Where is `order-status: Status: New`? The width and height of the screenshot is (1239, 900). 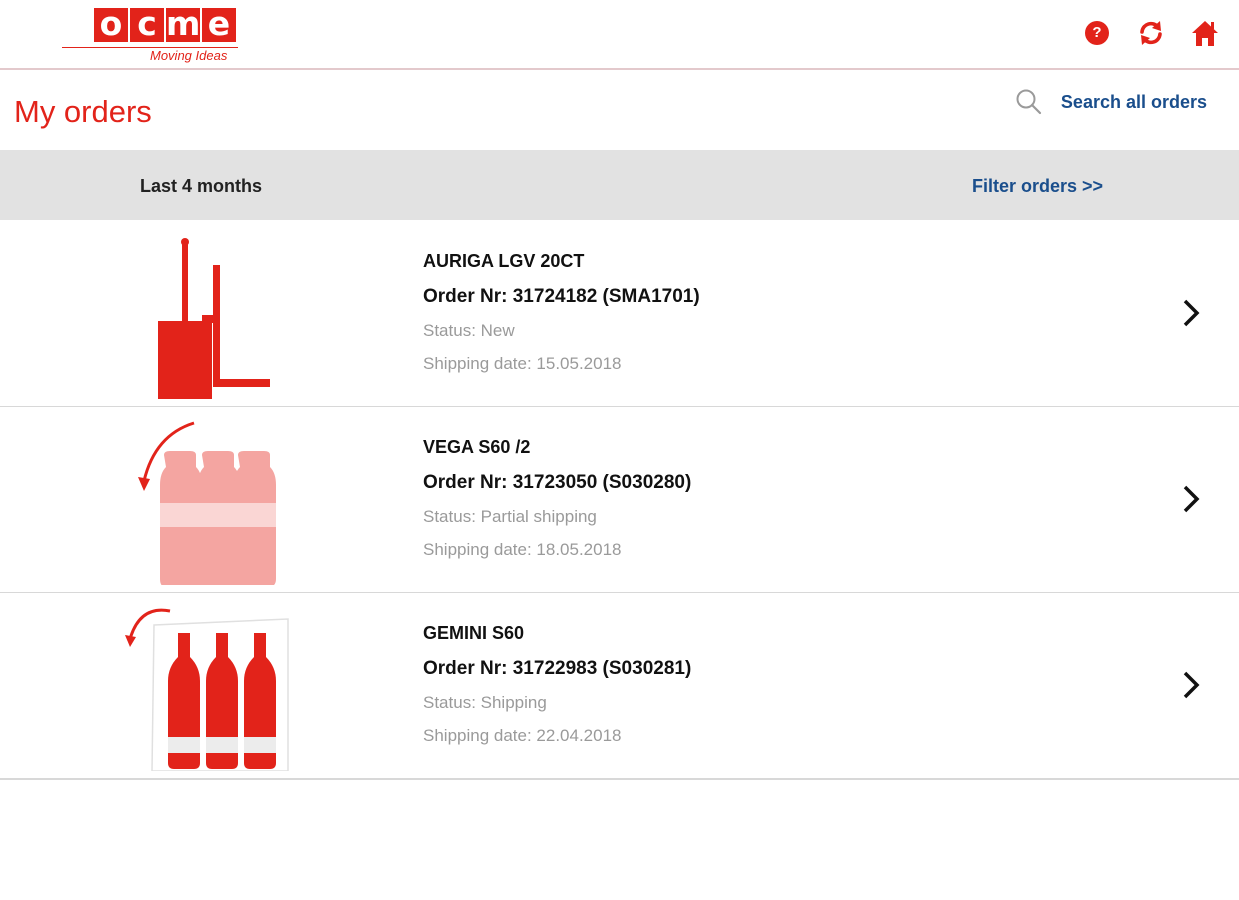 order-status: Status: New is located at coordinates (469, 330).